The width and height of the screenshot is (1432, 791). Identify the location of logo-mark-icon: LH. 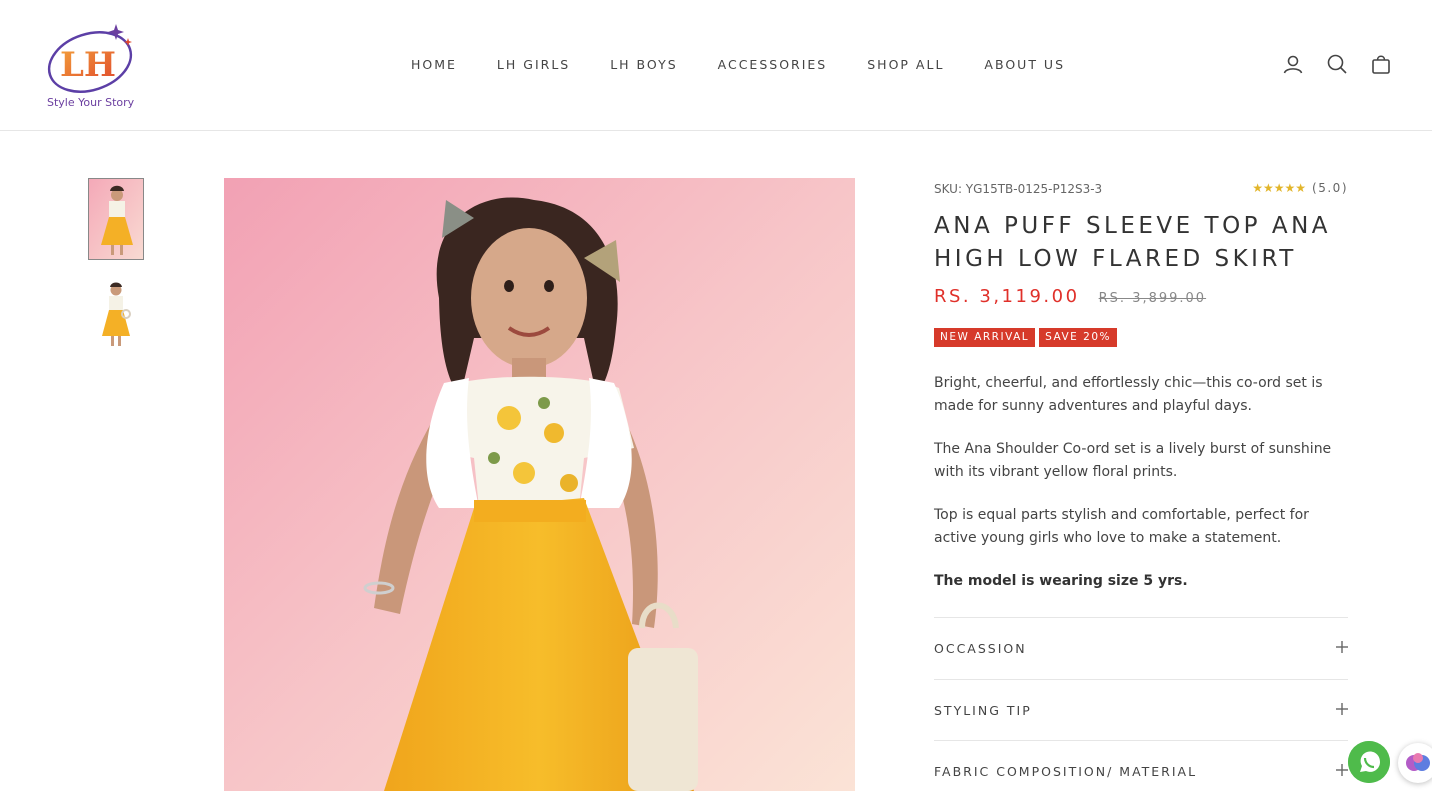
(90, 58).